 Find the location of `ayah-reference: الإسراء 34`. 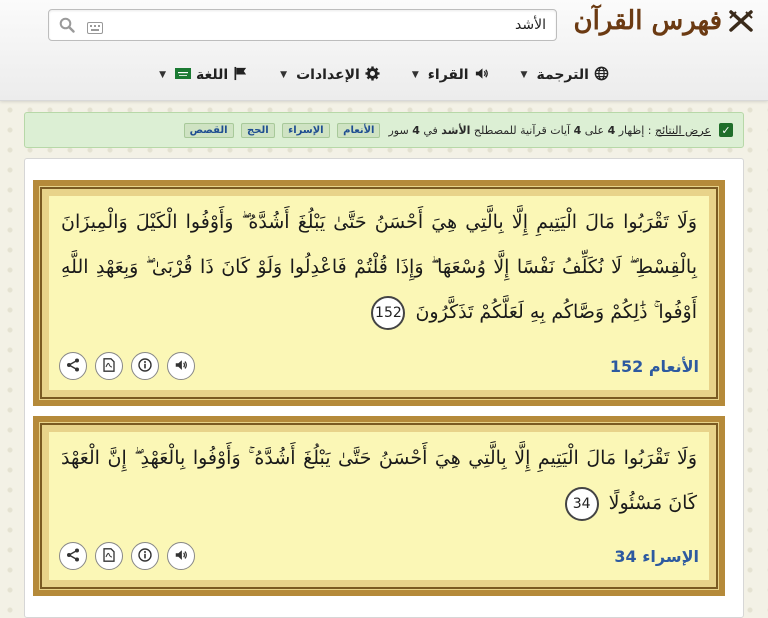

ayah-reference: الإسراء 34 is located at coordinates (656, 556).